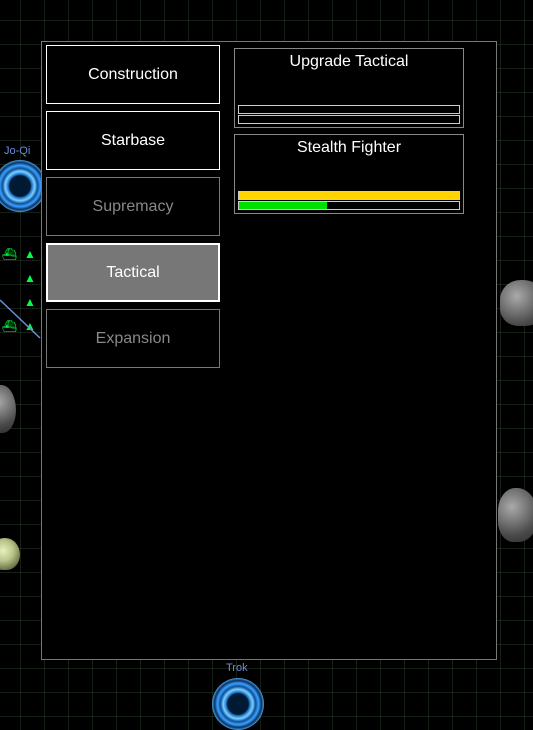 This screenshot has height=730, width=533. Describe the element at coordinates (133, 272) in the screenshot. I see `category-tactical-button: Tactical` at that location.